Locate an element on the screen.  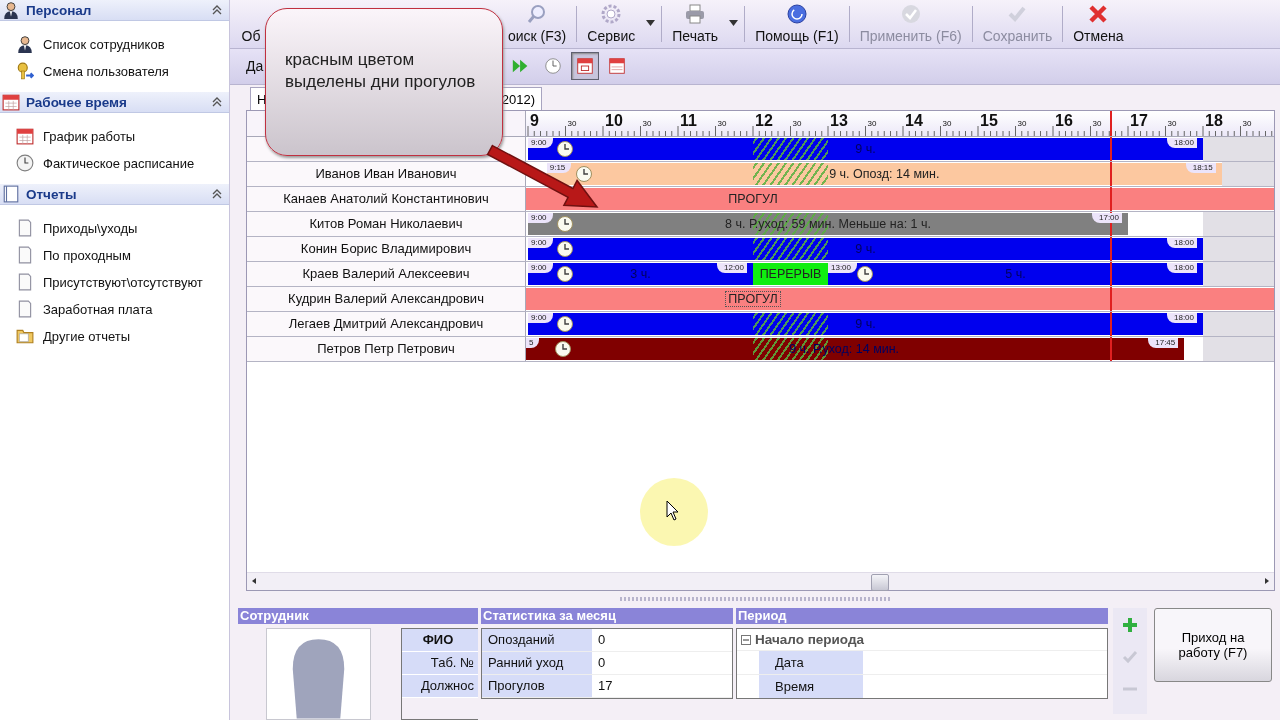
plus-icon is located at coordinates (1130, 625).